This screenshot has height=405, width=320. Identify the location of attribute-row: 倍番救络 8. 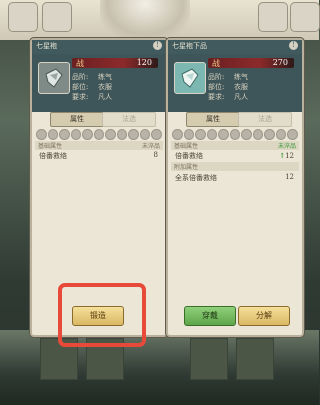
(98, 155).